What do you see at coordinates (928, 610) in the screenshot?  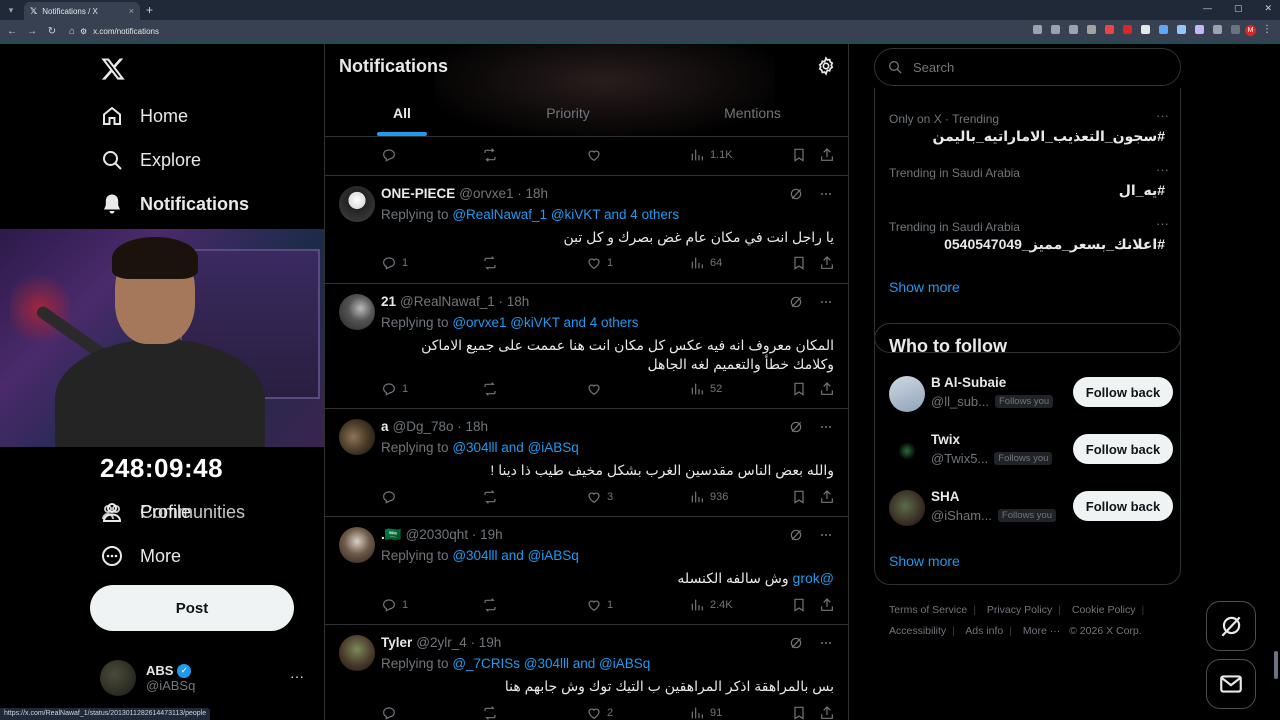 I see `terms-link: Terms of Service` at bounding box center [928, 610].